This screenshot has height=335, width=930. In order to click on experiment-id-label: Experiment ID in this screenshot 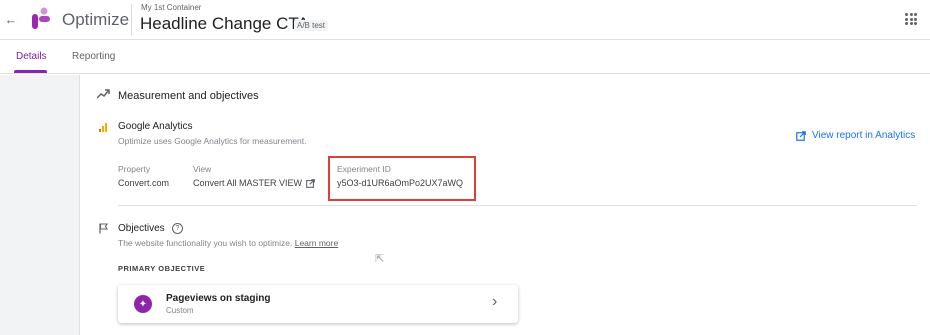, I will do `click(364, 169)`.